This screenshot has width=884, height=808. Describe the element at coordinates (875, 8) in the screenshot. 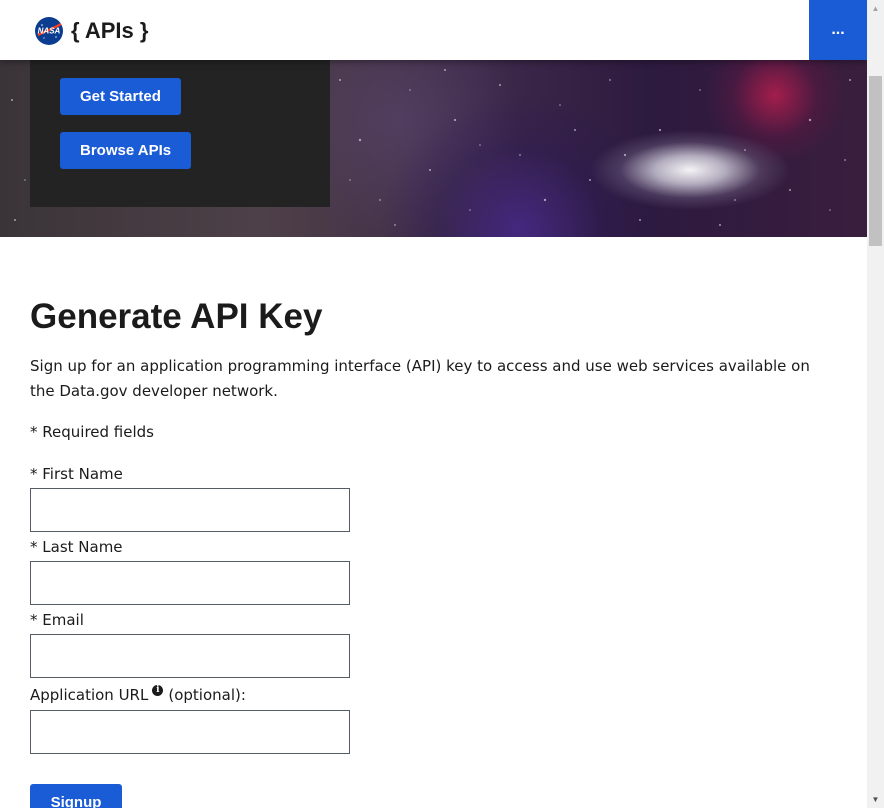

I see `scroll-up-arrow-icon: ▲` at that location.